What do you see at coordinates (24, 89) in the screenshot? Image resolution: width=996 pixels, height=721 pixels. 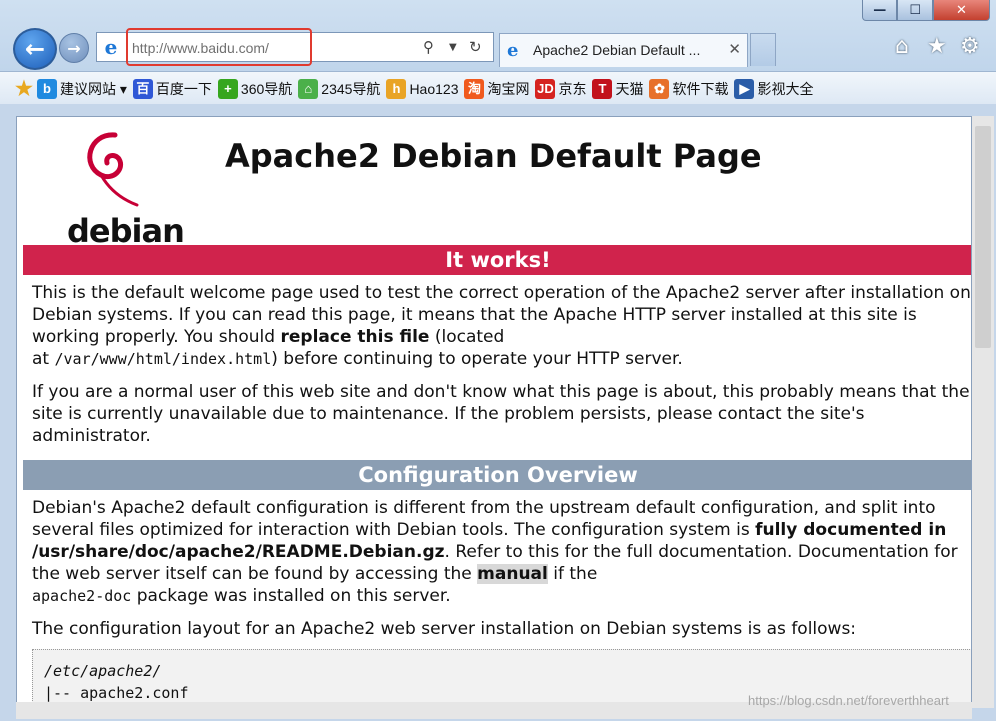 I see `add-favorite-star-icon: ★` at bounding box center [24, 89].